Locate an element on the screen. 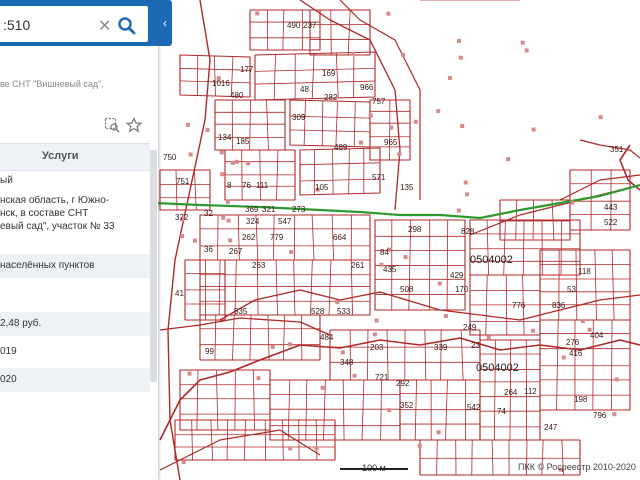 Image resolution: width=640 pixels, height=480 pixels. parcel-number-label: 118 is located at coordinates (584, 271).